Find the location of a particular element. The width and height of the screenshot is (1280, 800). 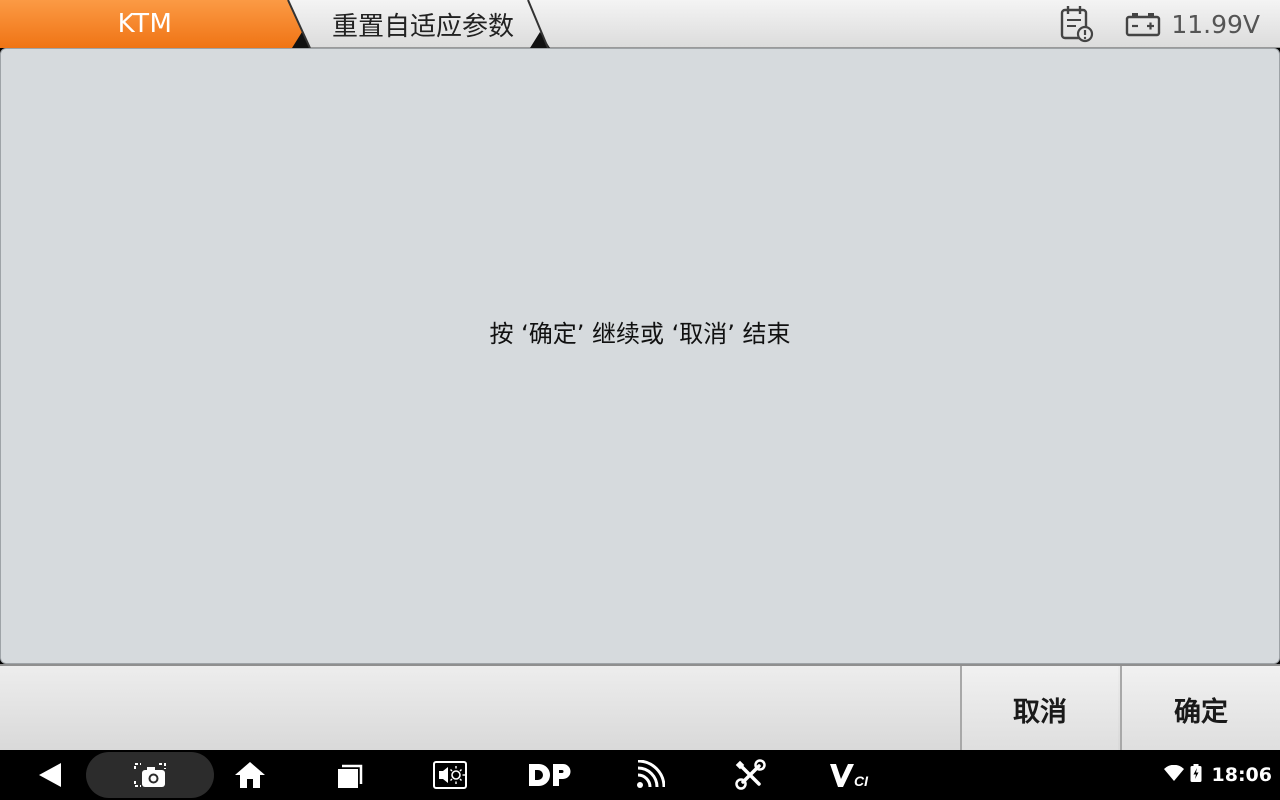

system-status: 18:06 is located at coordinates (1217, 775).